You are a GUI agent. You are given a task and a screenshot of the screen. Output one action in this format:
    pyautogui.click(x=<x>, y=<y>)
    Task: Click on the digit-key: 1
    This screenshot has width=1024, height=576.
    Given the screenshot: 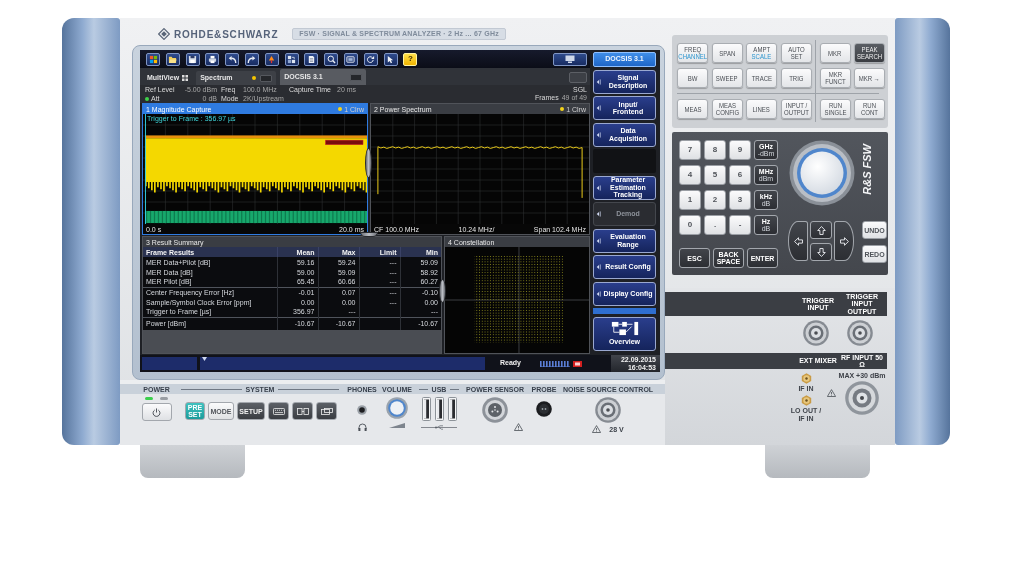 What is the action you would take?
    pyautogui.click(x=690, y=200)
    